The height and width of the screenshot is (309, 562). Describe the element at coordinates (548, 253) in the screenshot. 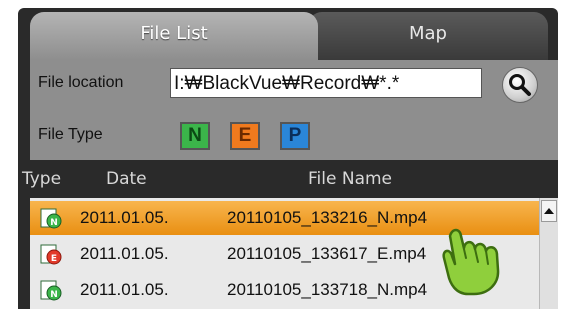

I see `vertical-scrollbar` at that location.